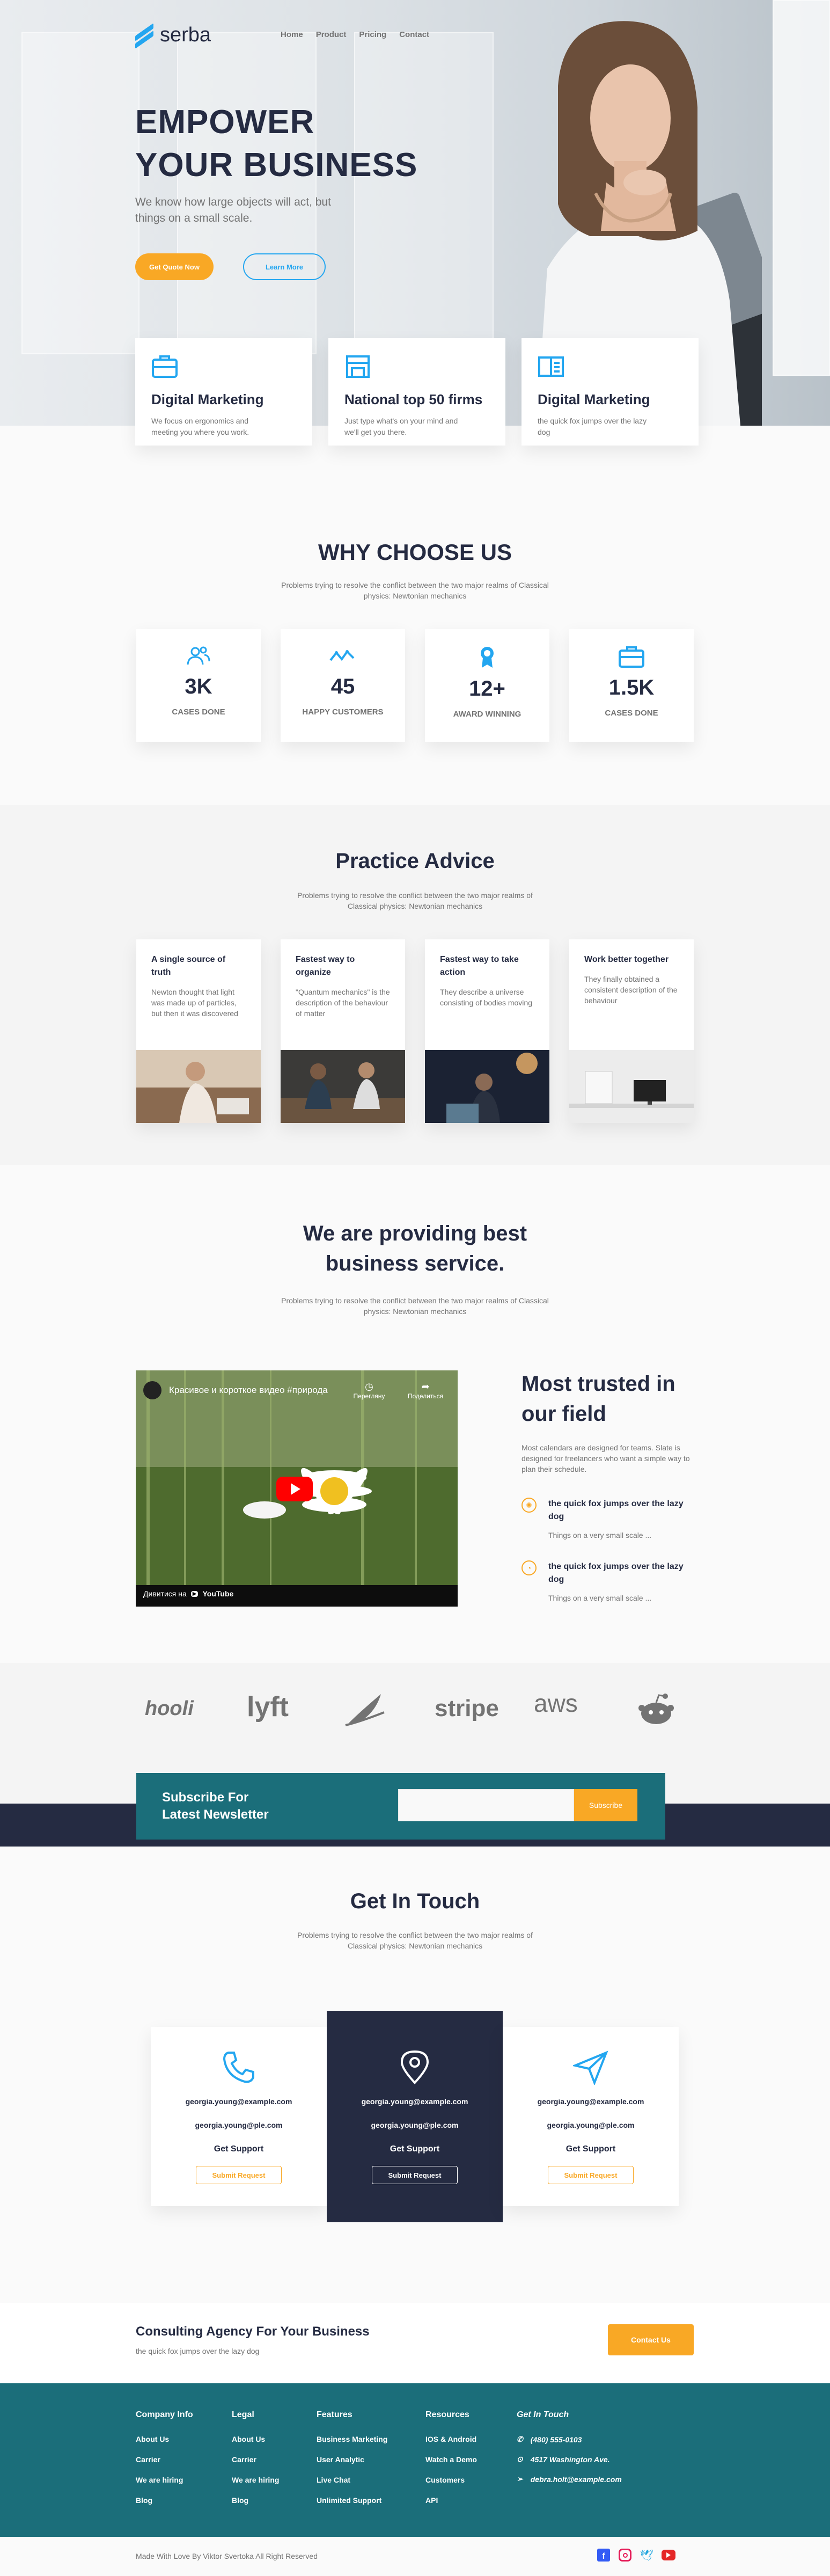  I want to click on youtube-icon, so click(668, 2555).